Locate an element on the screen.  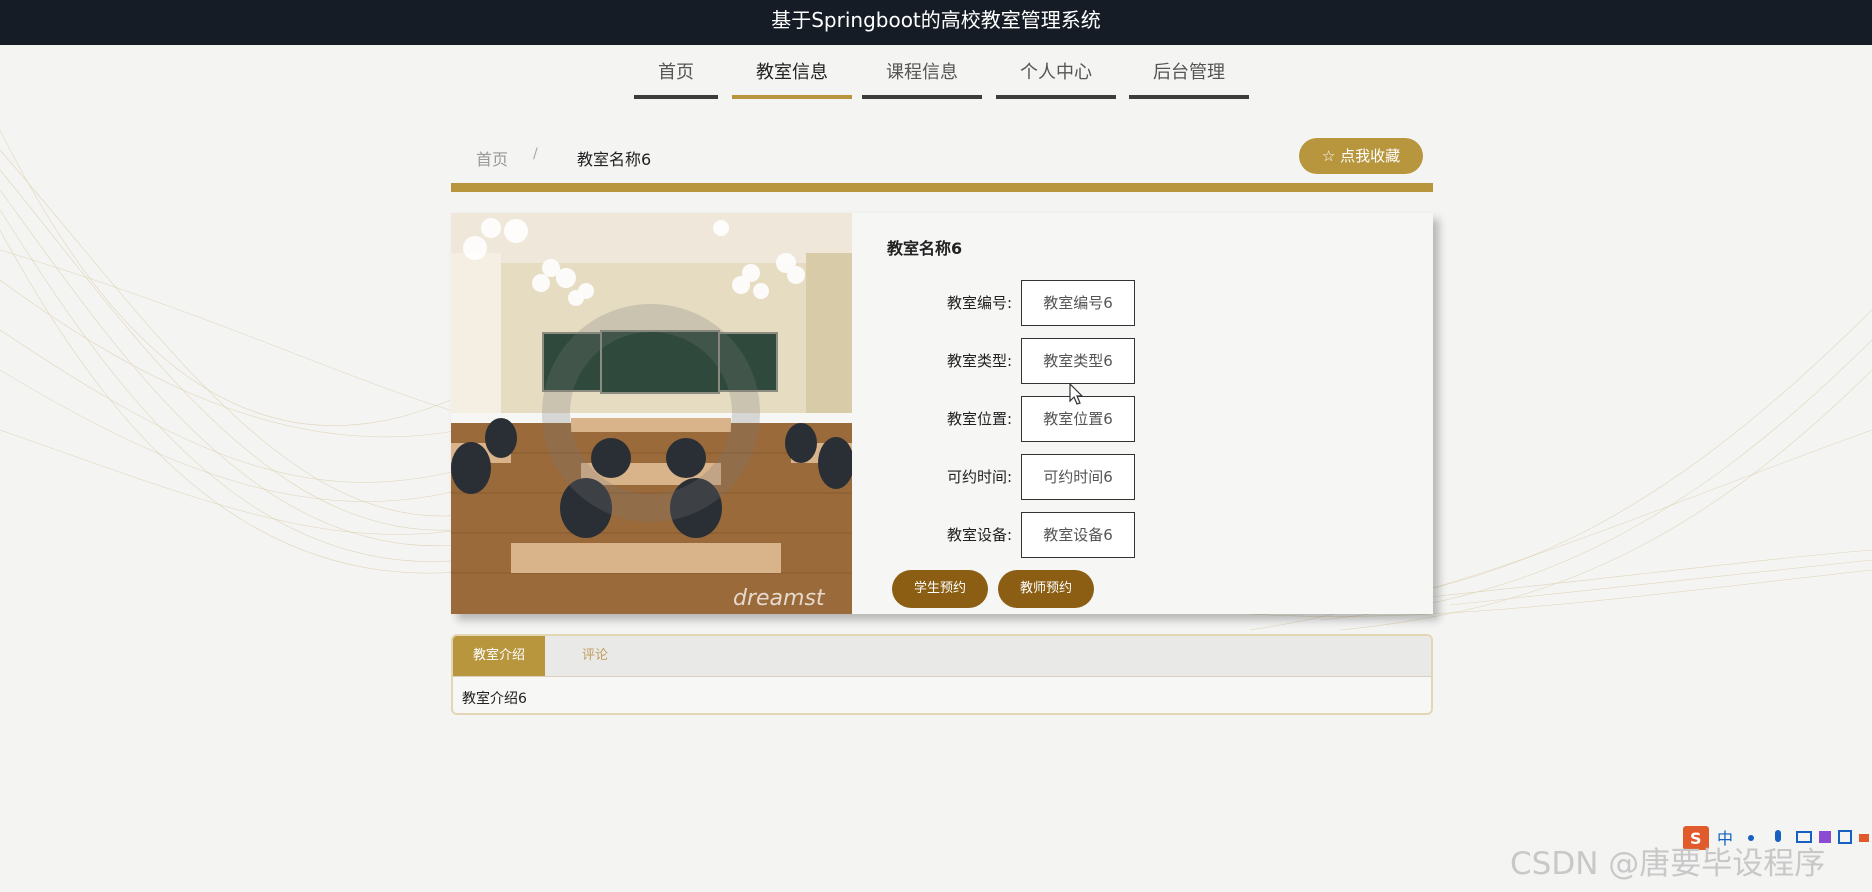
favorite-button: ☆ 点我收藏 is located at coordinates (1361, 156).